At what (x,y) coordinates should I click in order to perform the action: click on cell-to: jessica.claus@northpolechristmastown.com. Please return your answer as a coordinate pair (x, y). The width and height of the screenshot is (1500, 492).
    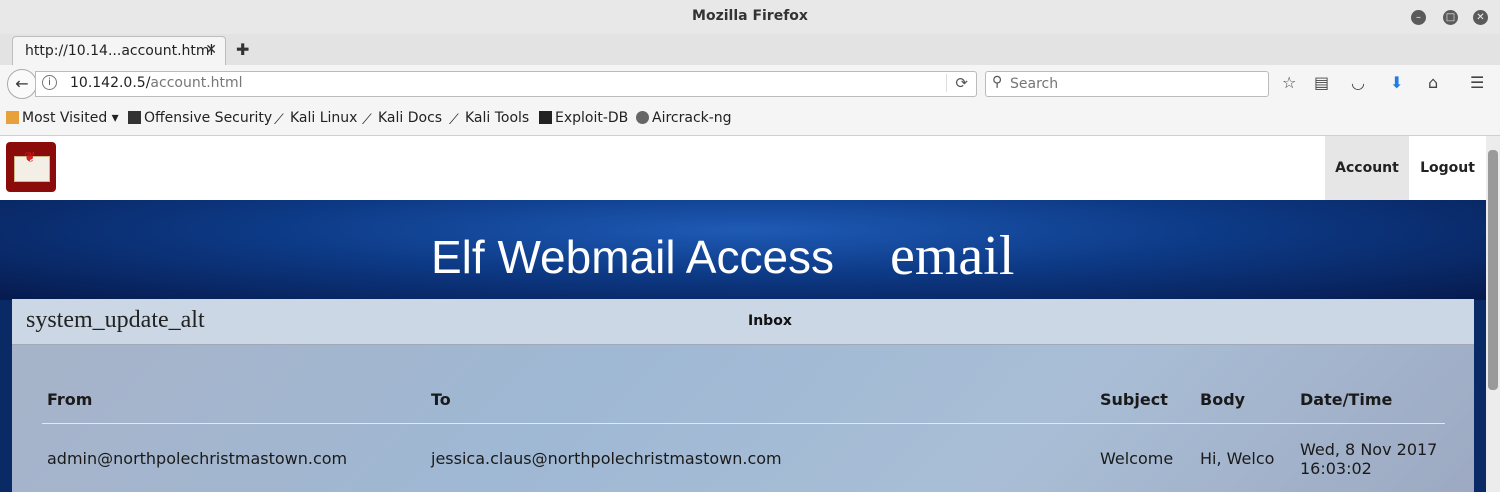
    Looking at the image, I should click on (606, 458).